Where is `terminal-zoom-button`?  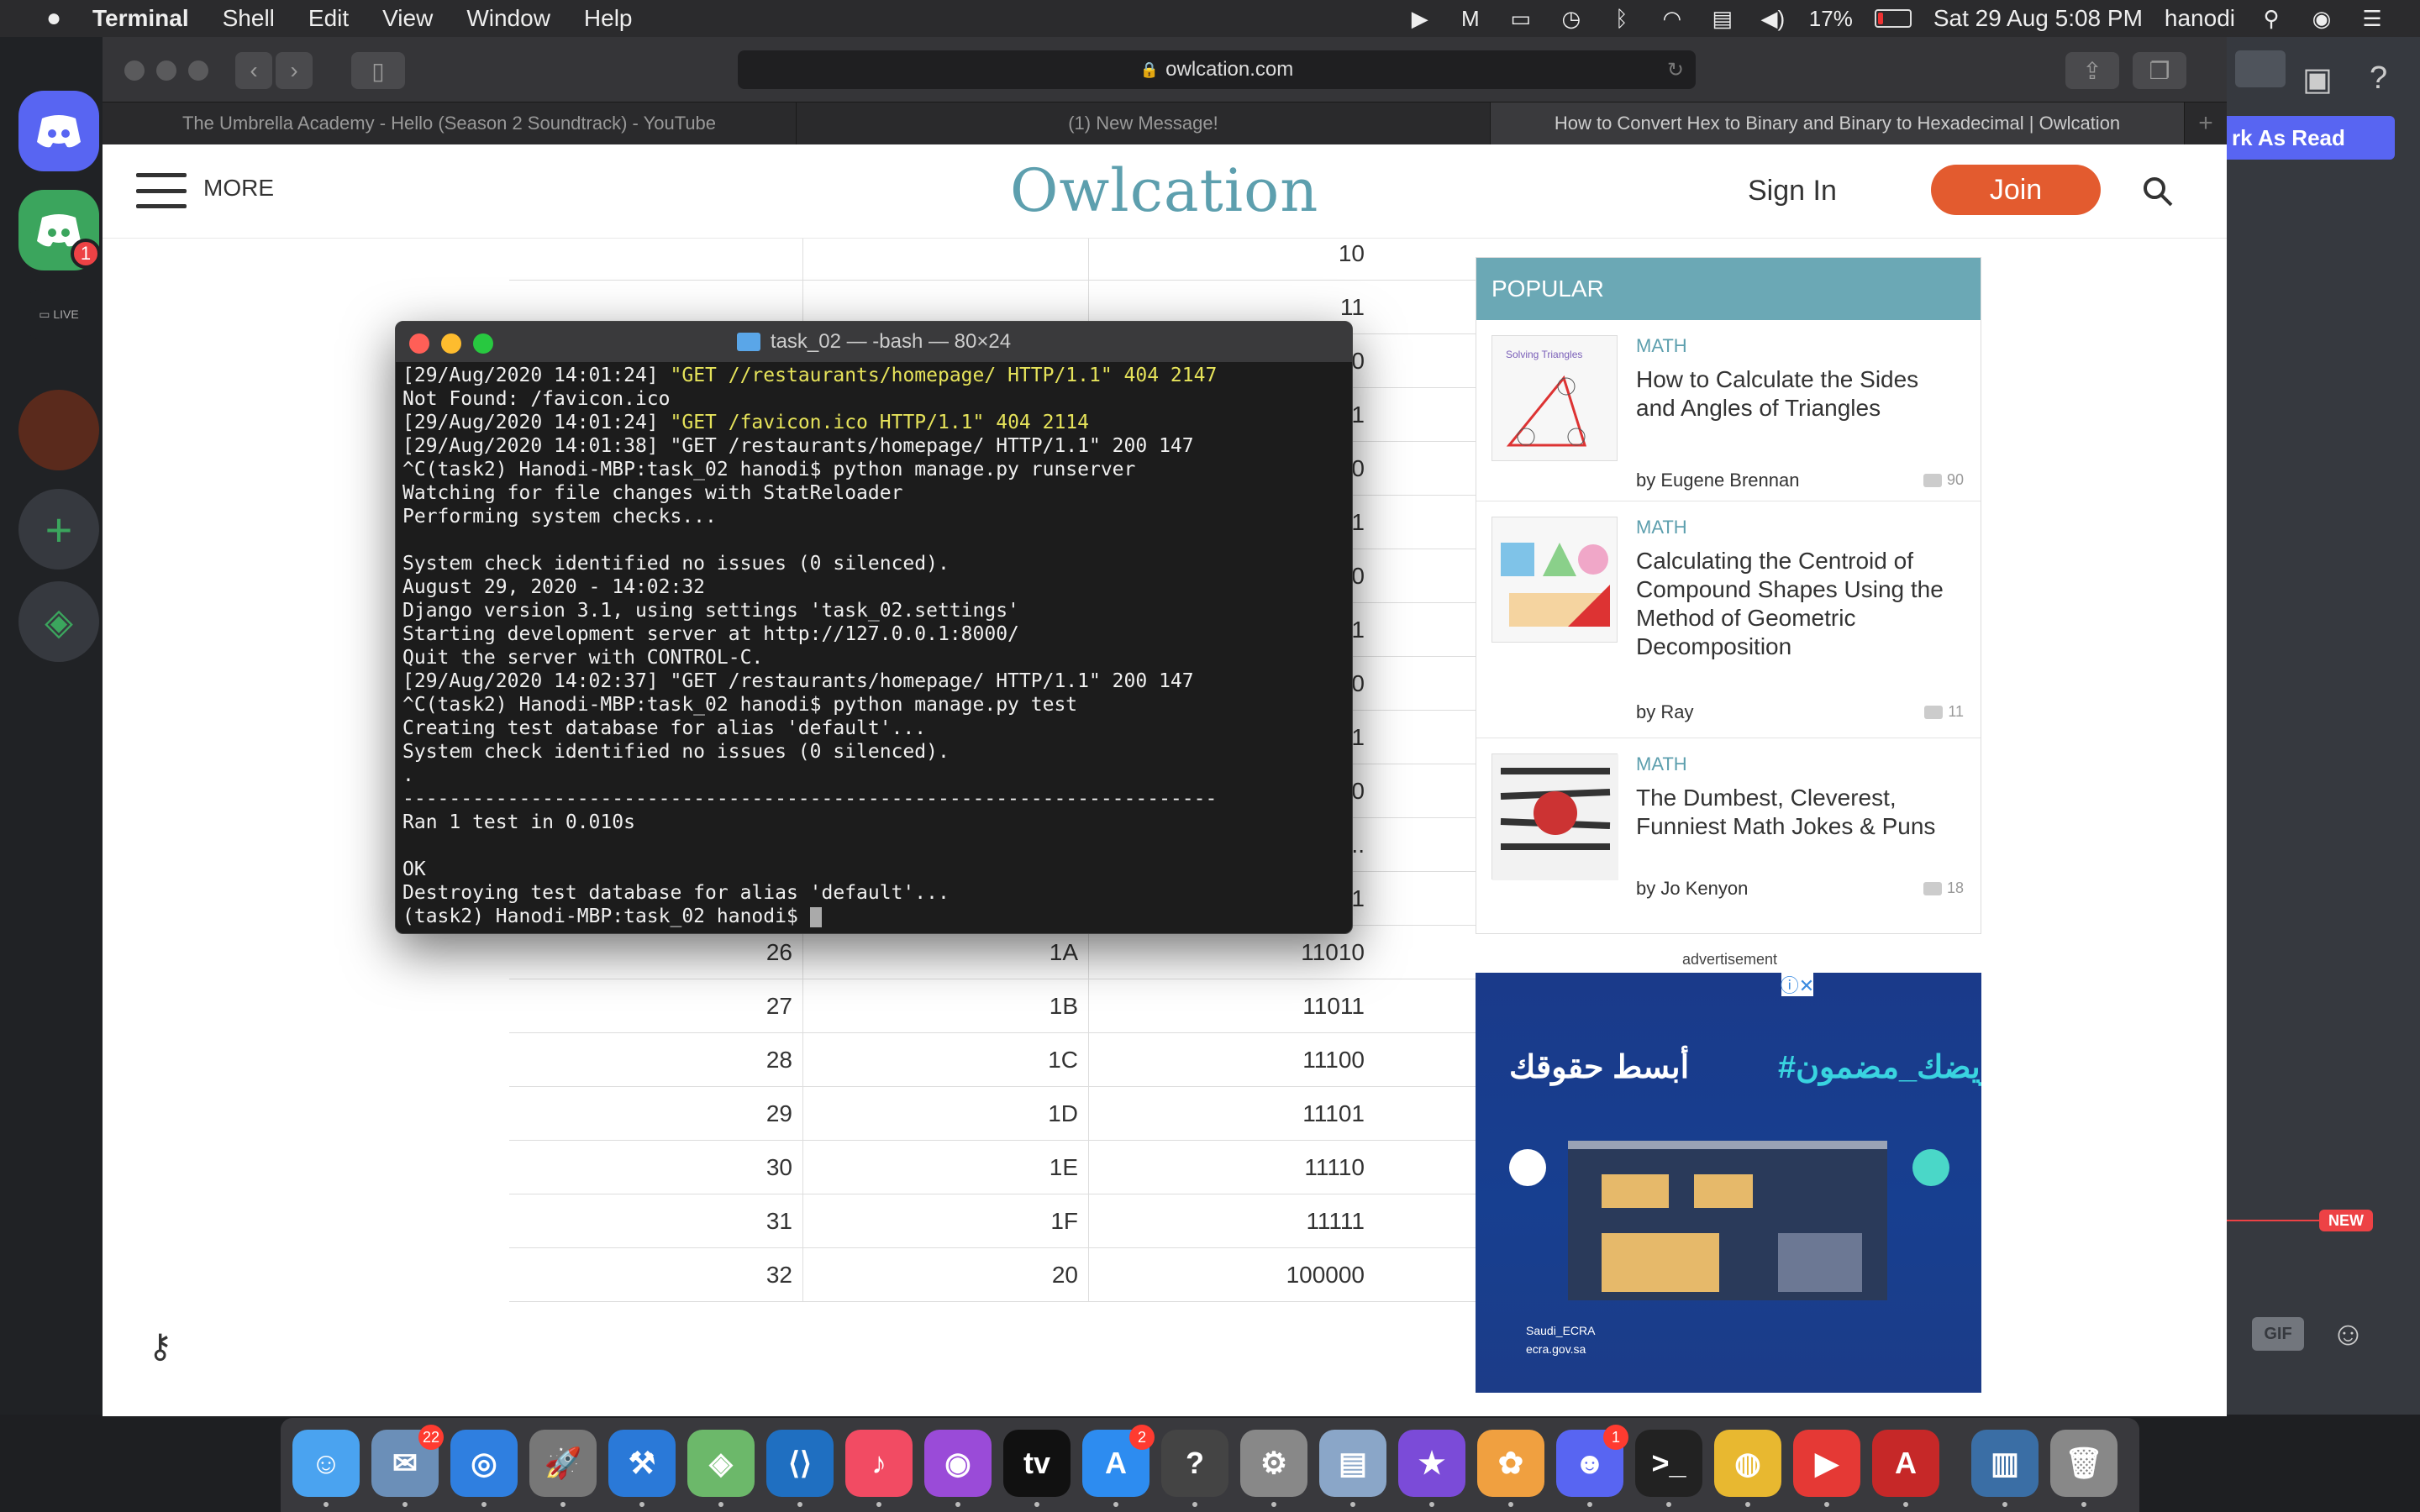
terminal-zoom-button is located at coordinates (483, 343).